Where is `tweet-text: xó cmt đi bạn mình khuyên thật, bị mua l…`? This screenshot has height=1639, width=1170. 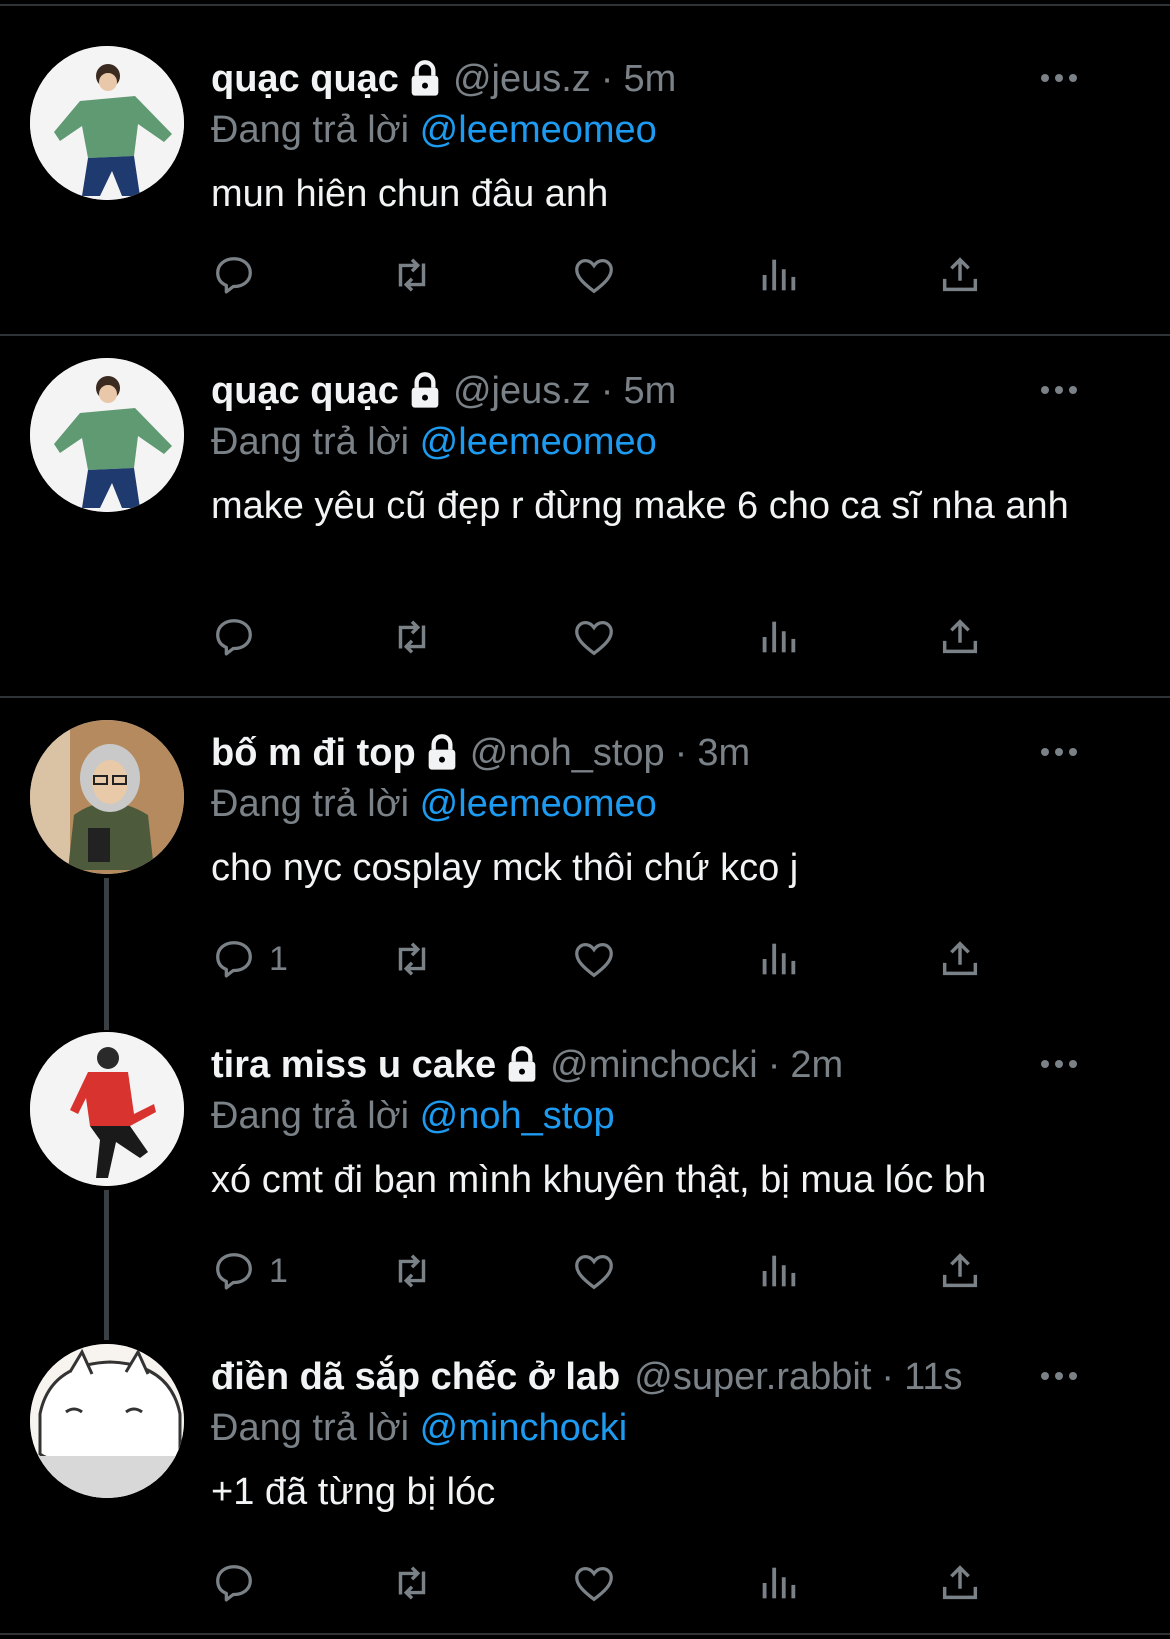
tweet-text: xó cmt đi bạn mình khuyên thật, bị mua l… is located at coordinates (599, 1180).